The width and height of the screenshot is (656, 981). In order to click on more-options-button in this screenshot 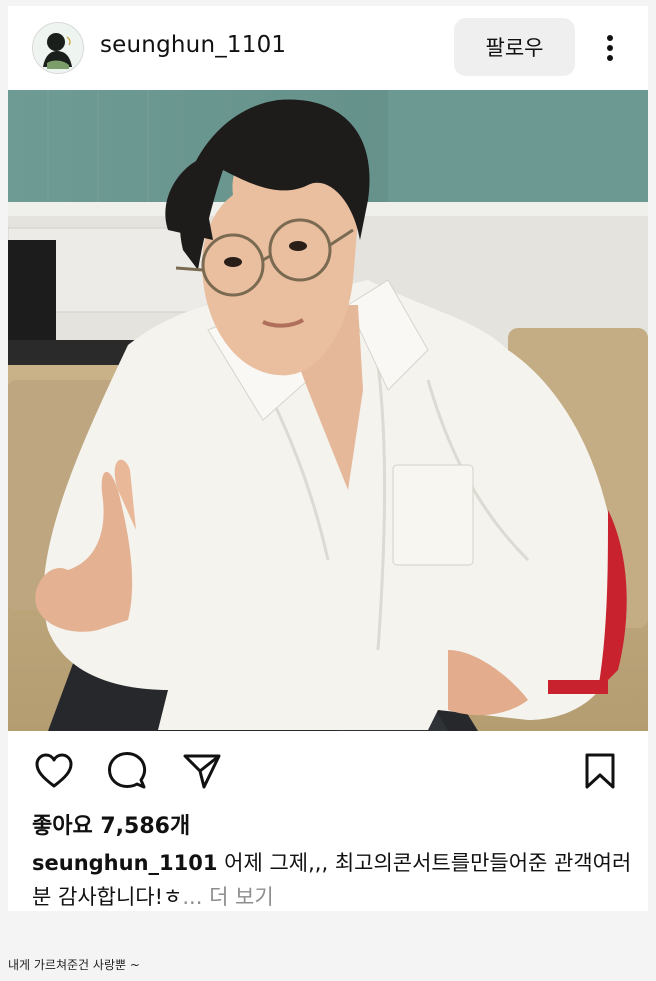, I will do `click(610, 48)`.